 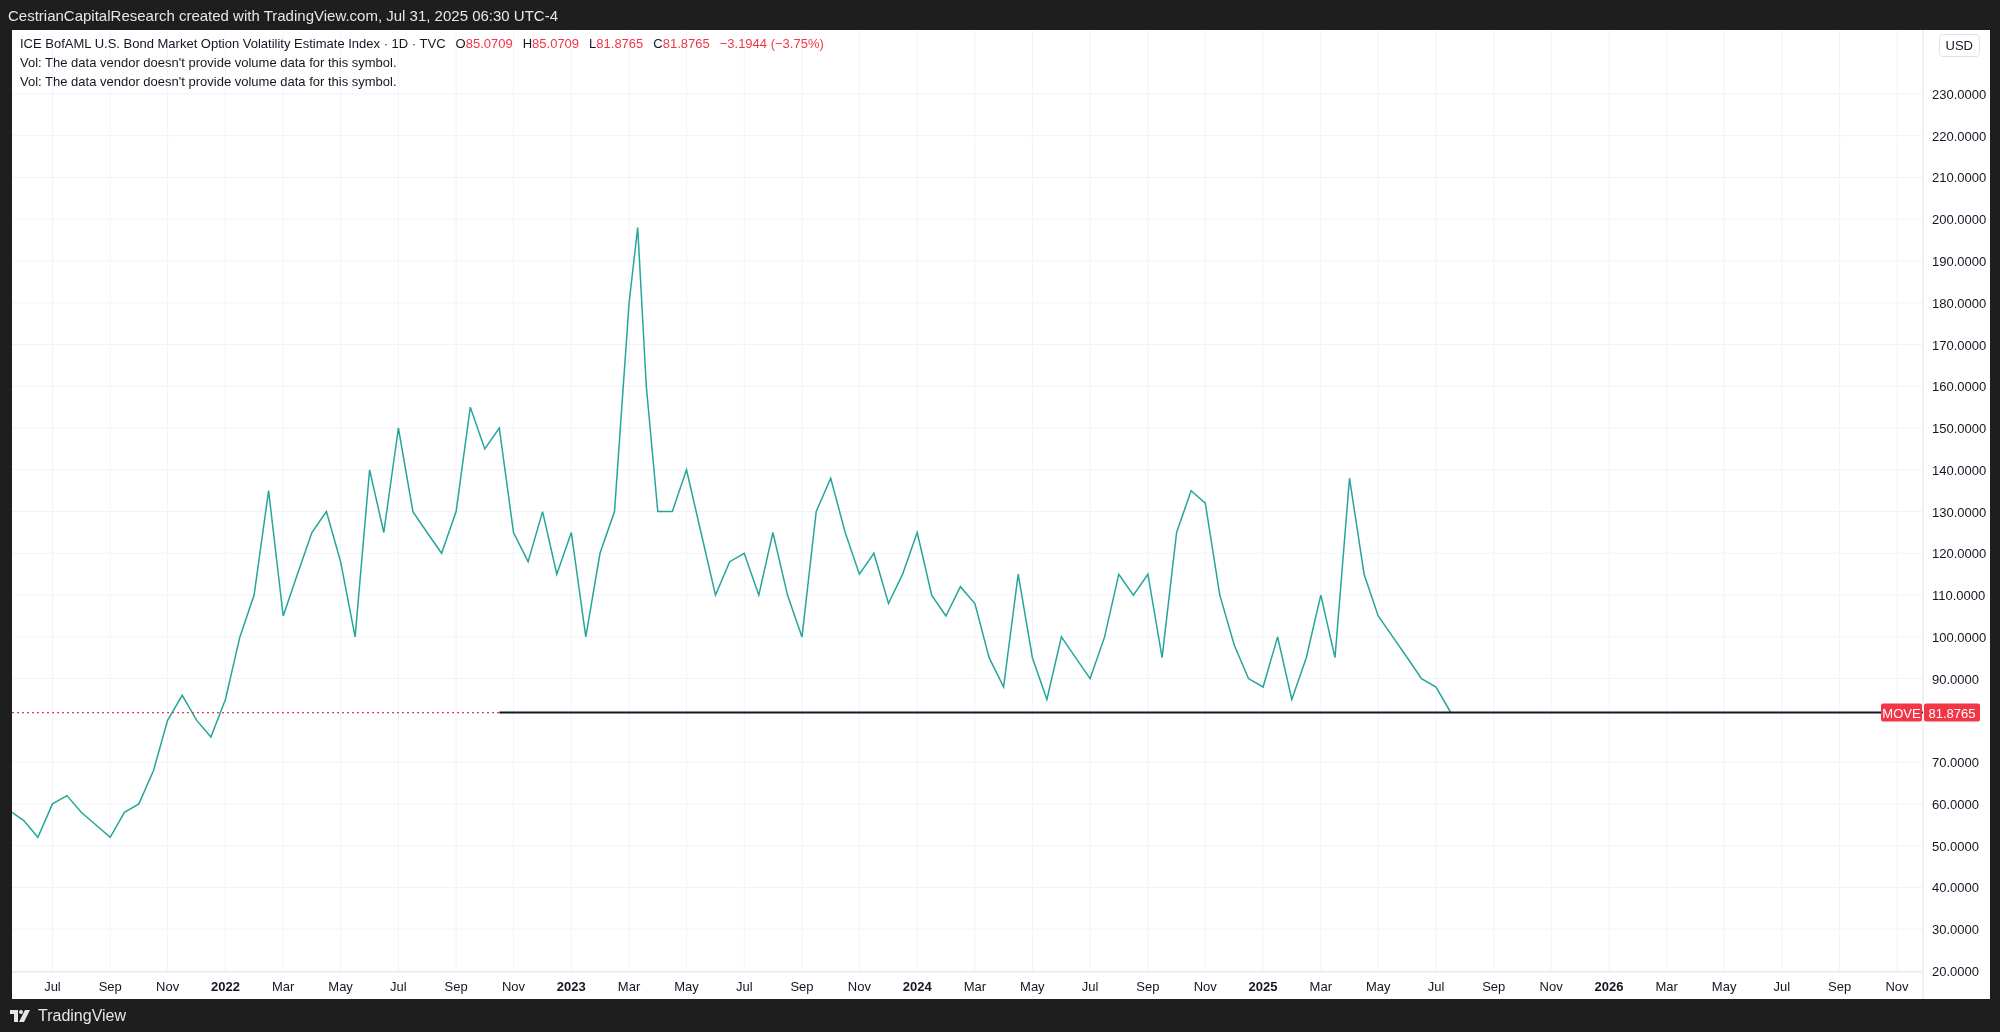 I want to click on brand-name: TradingView, so click(x=82, y=1015).